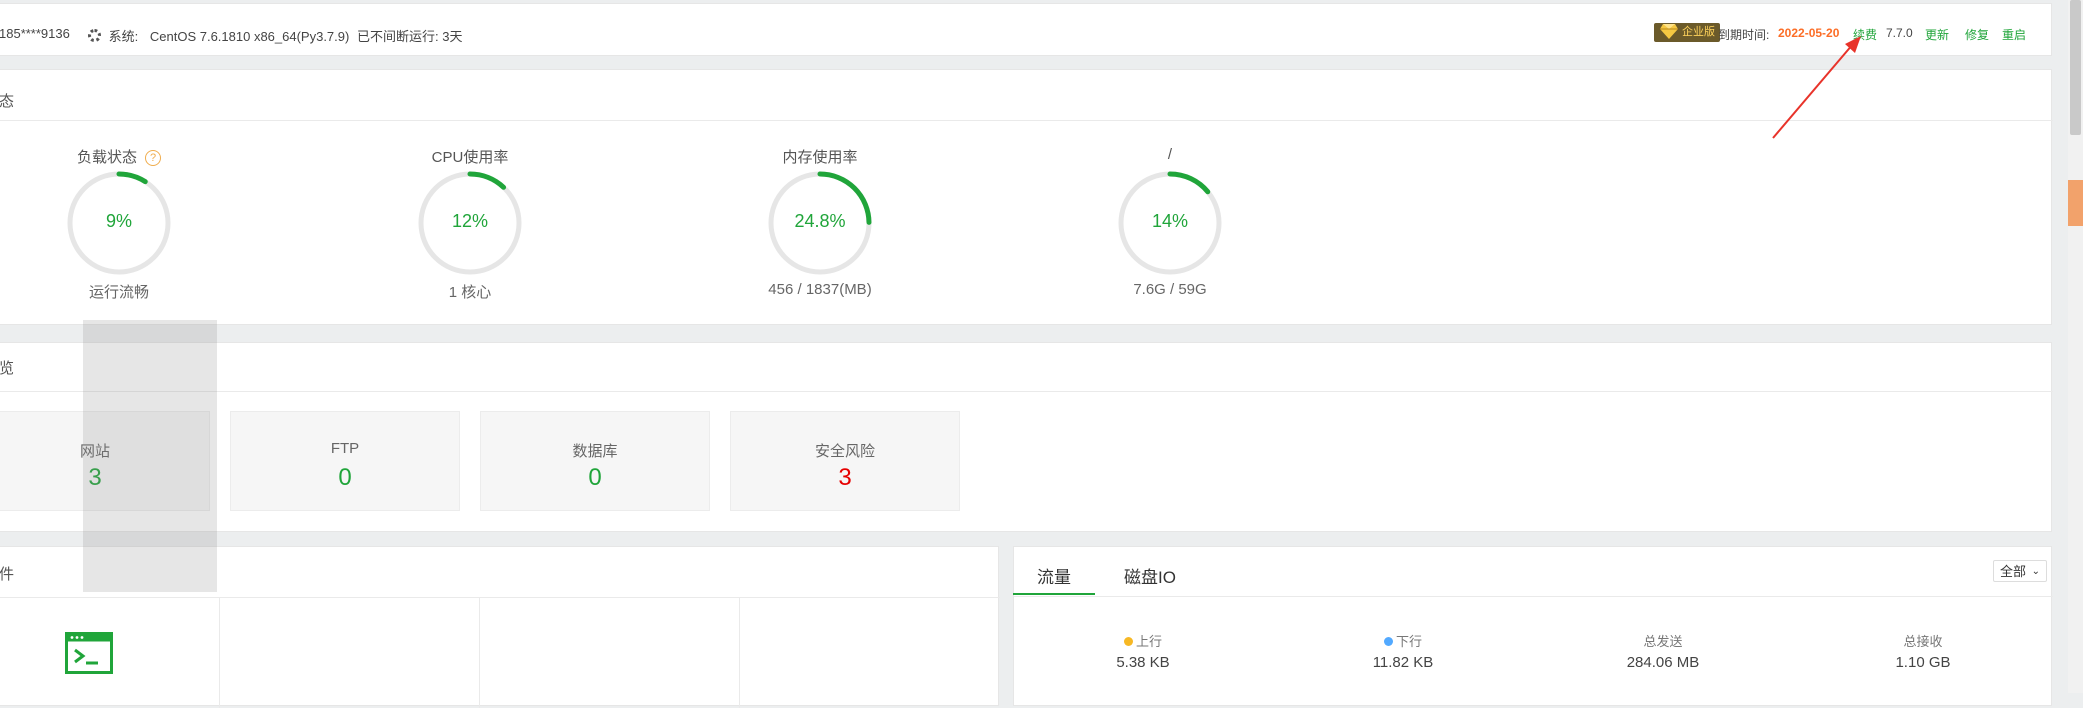 This screenshot has height=708, width=2083. I want to click on card-ftp-value: 0, so click(345, 478).